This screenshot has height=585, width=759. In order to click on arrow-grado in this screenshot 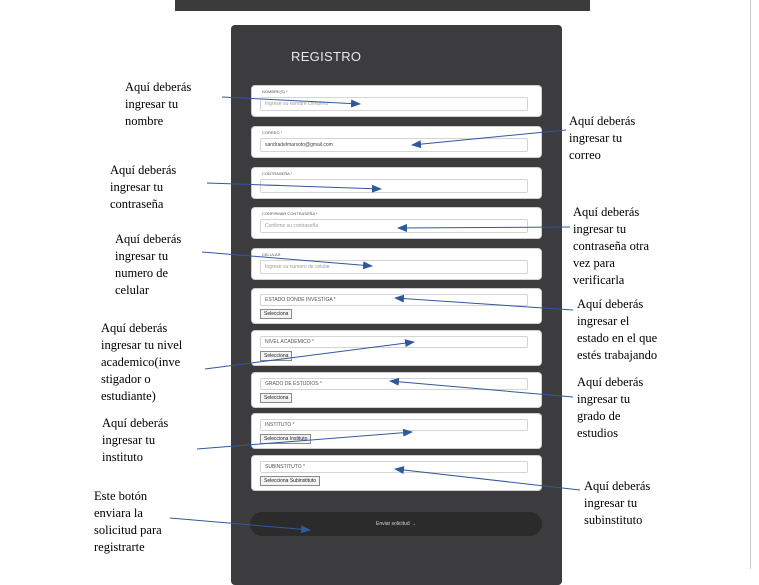, I will do `click(481, 387)`.